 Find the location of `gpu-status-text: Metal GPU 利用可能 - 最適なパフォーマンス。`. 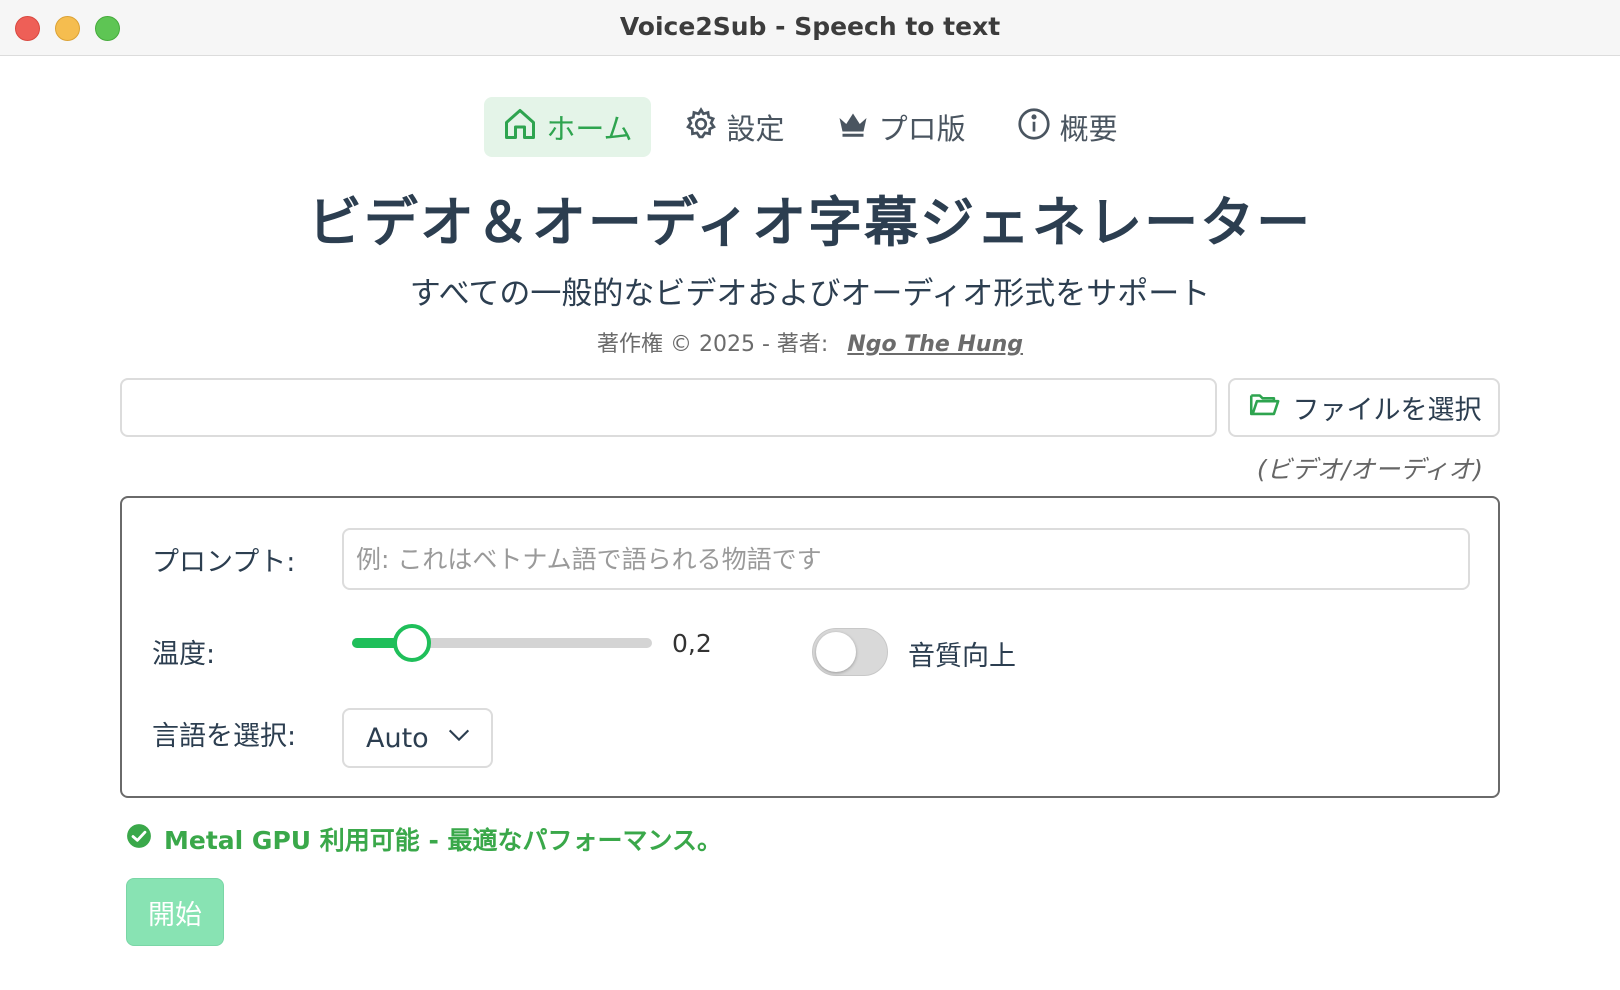

gpu-status-text: Metal GPU 利用可能 - 最適なパフォーマンス。 is located at coordinates (443, 840).